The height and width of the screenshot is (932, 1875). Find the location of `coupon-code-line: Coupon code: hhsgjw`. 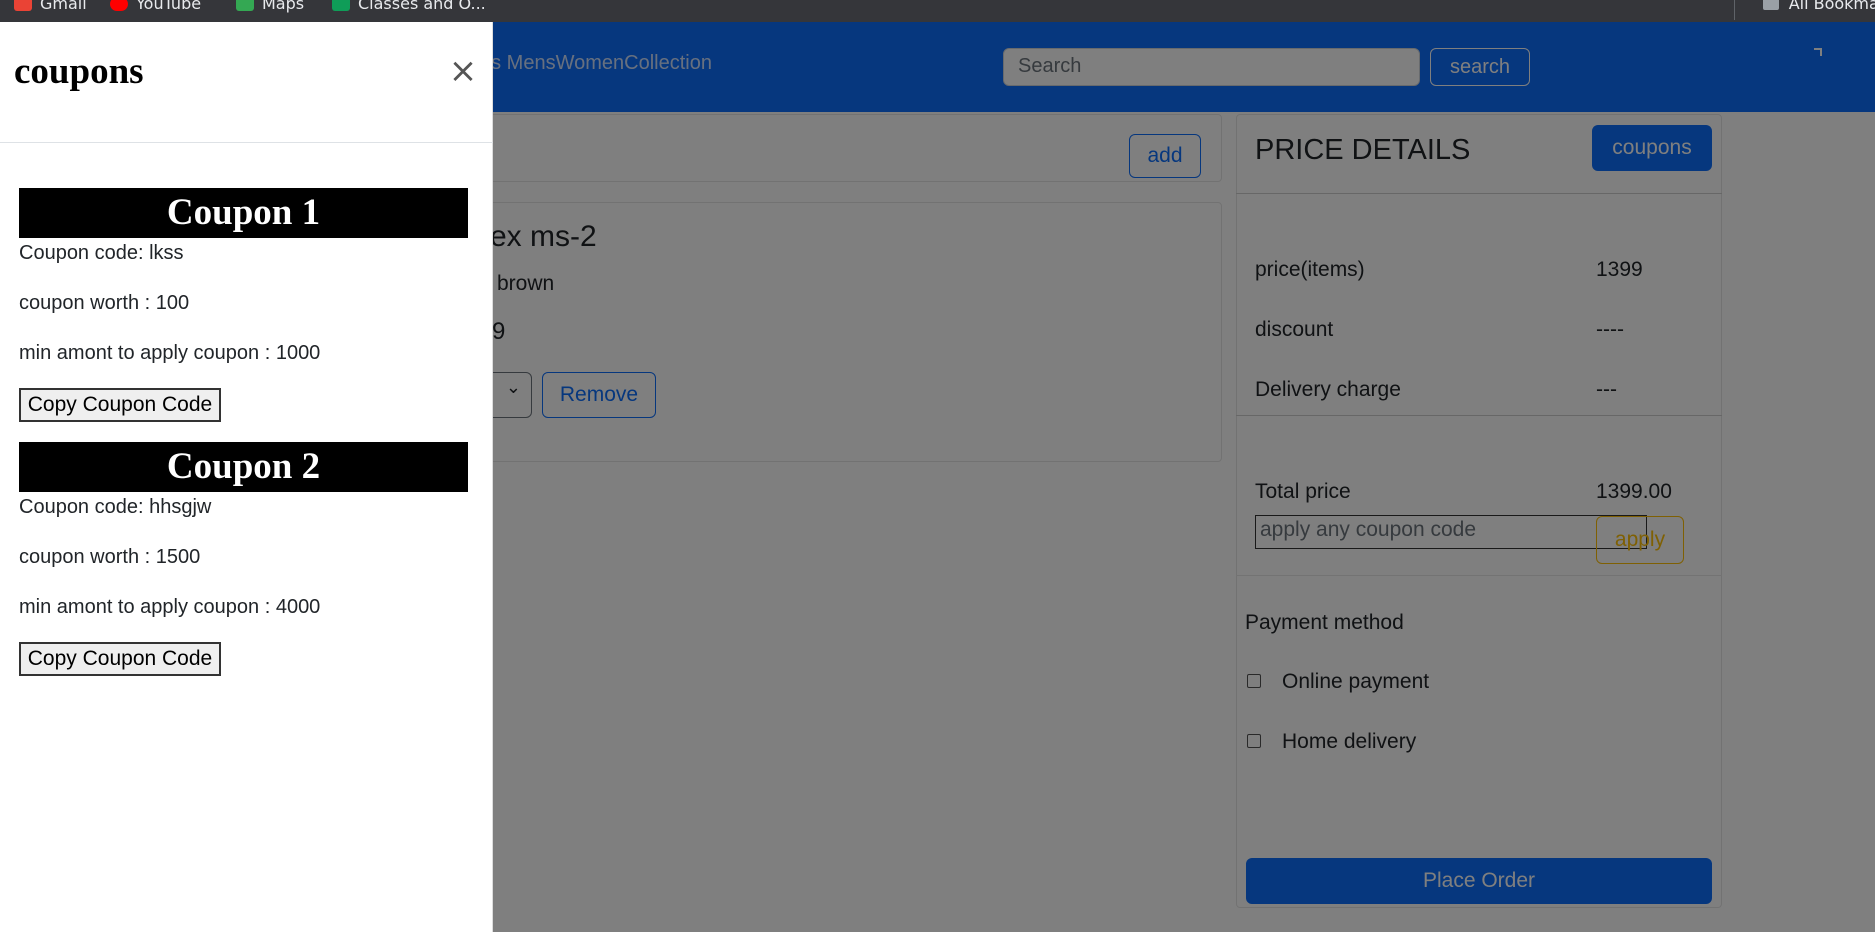

coupon-code-line: Coupon code: hhsgjw is located at coordinates (115, 507).